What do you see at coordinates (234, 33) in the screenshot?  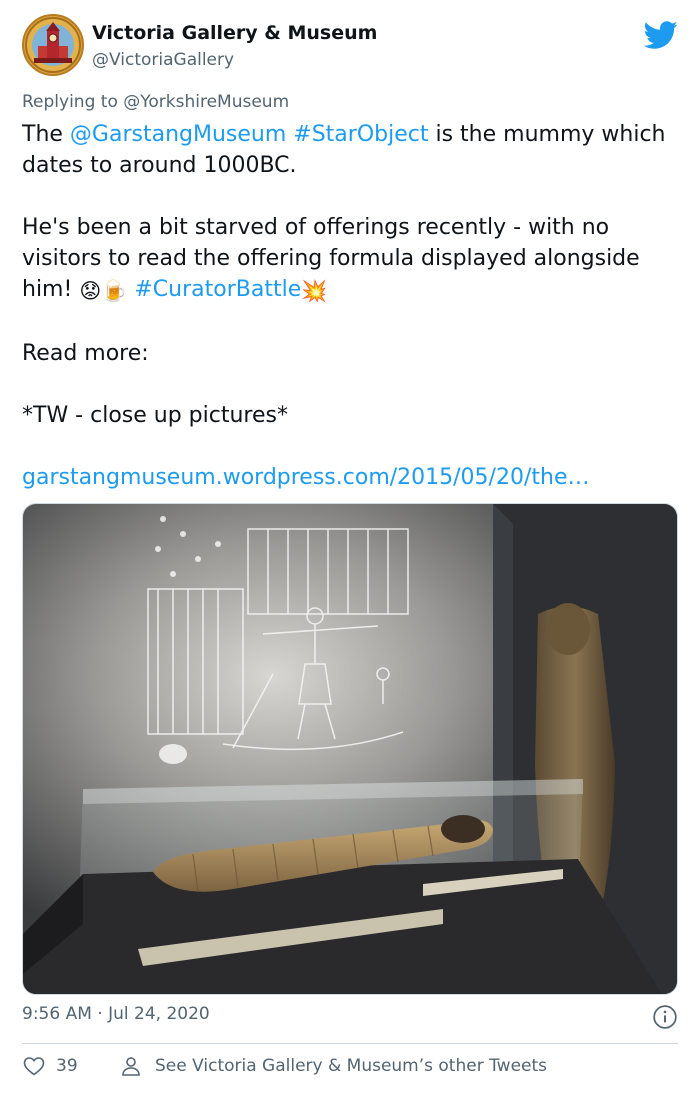 I see `account-name: Victoria Gallery & Museum` at bounding box center [234, 33].